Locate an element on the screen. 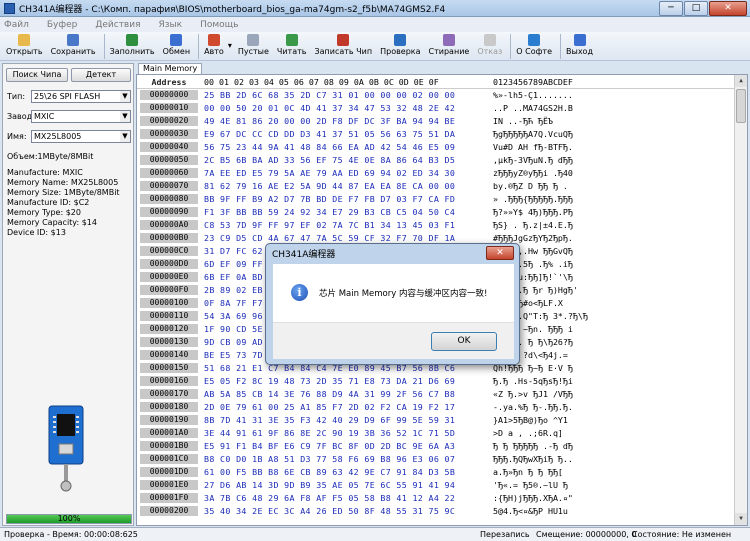 The height and width of the screenshot is (541, 750). progress-text: 100% is located at coordinates (69, 518).